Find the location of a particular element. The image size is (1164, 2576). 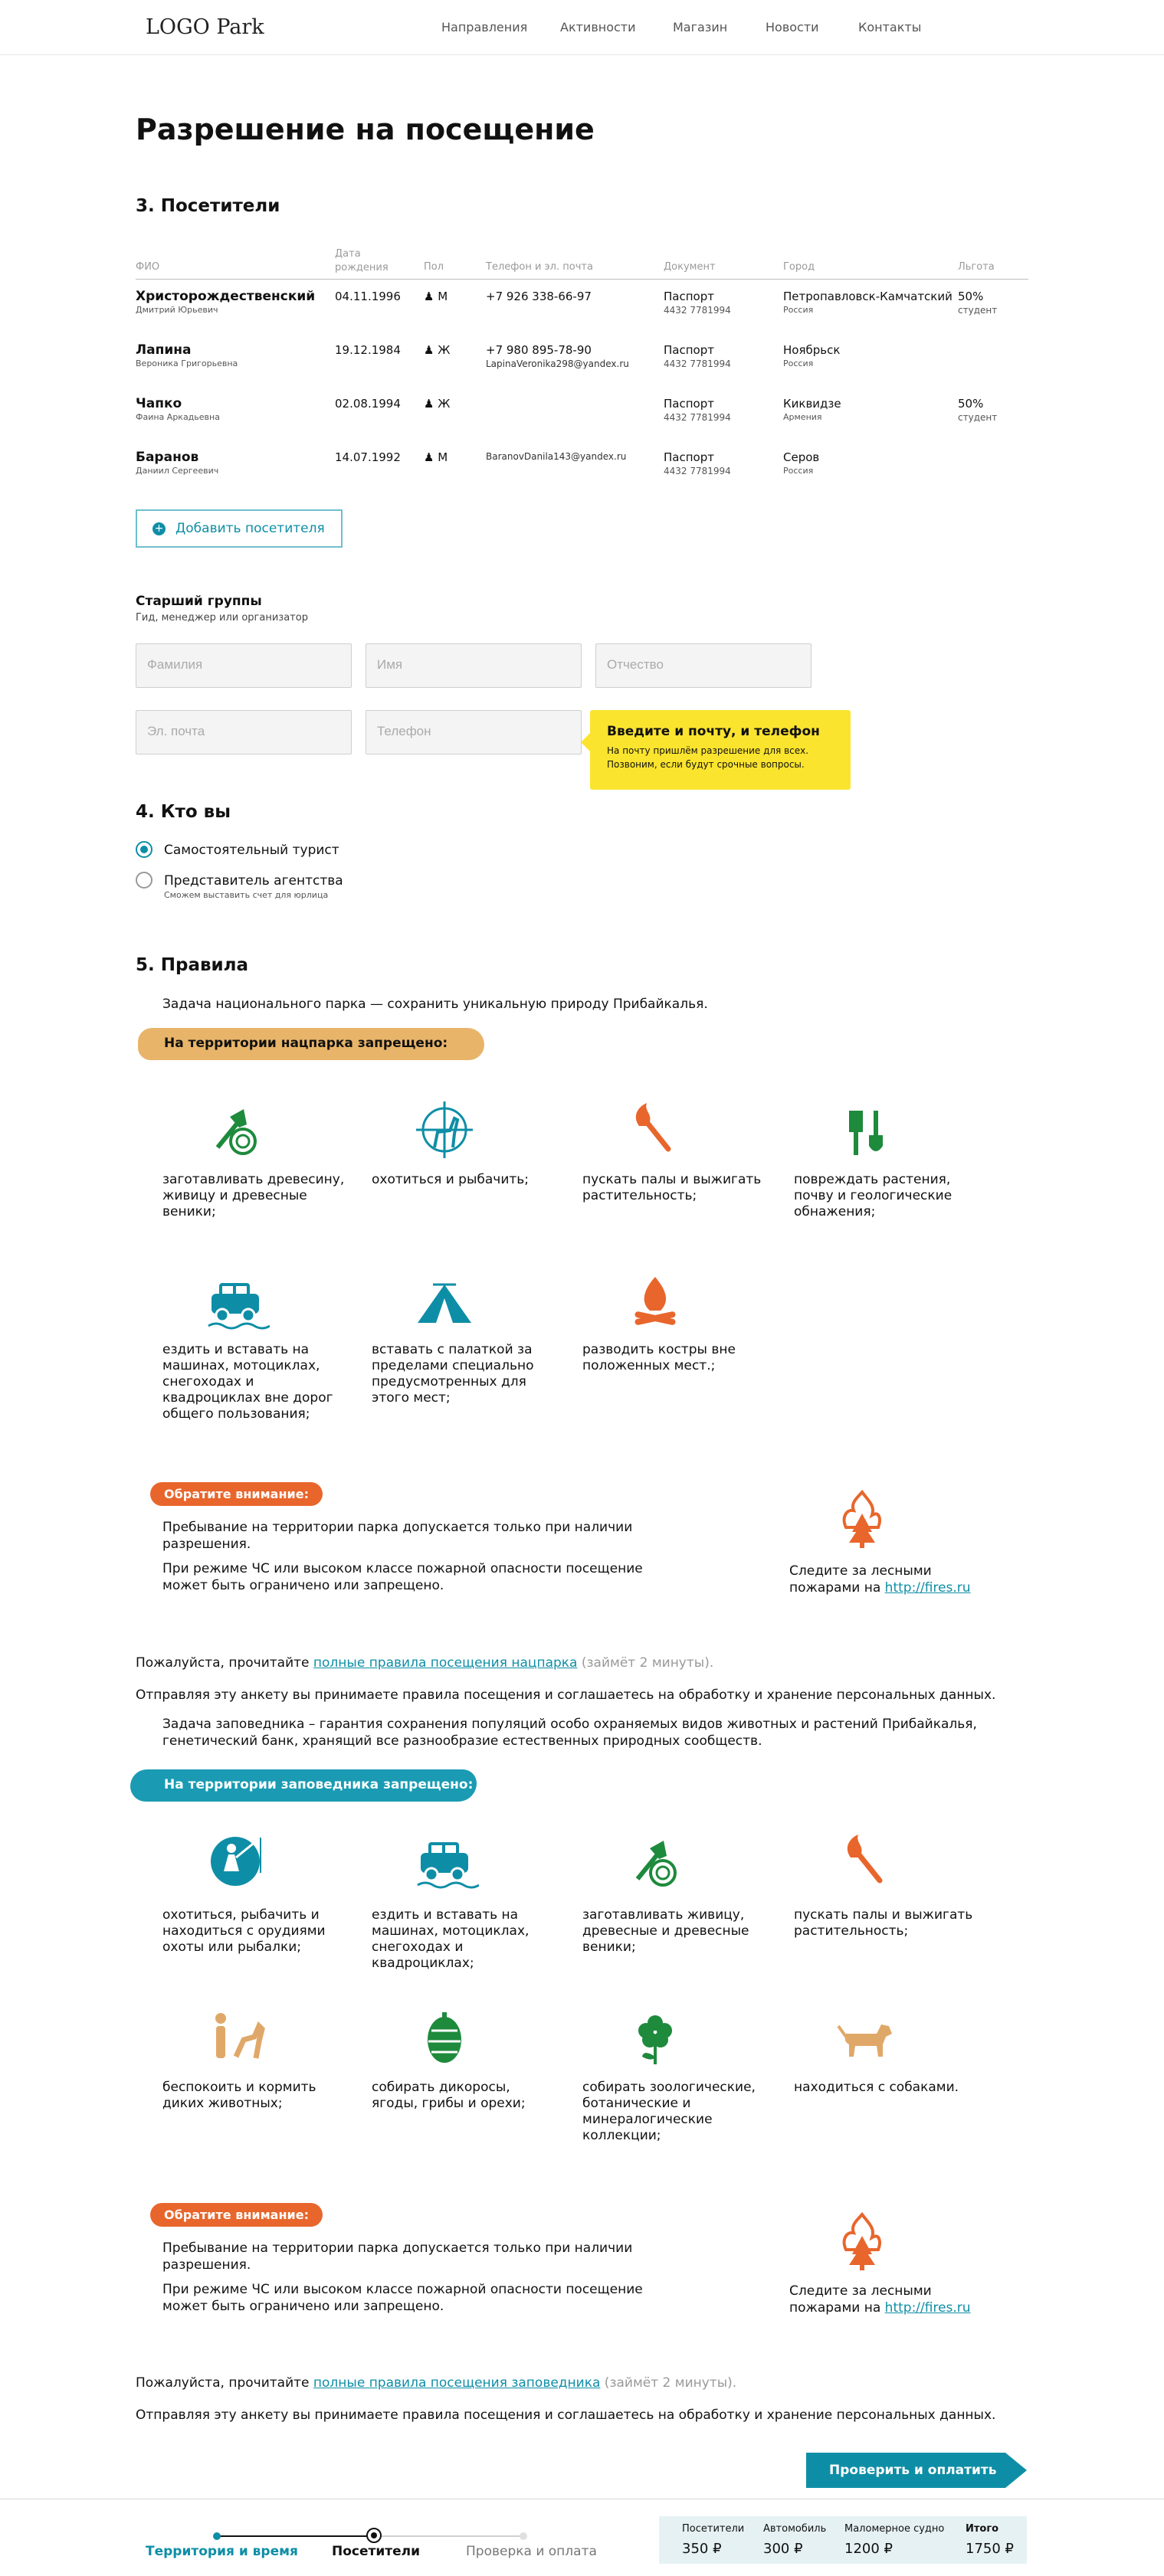

visitor-surname: Лапина is located at coordinates (164, 350).